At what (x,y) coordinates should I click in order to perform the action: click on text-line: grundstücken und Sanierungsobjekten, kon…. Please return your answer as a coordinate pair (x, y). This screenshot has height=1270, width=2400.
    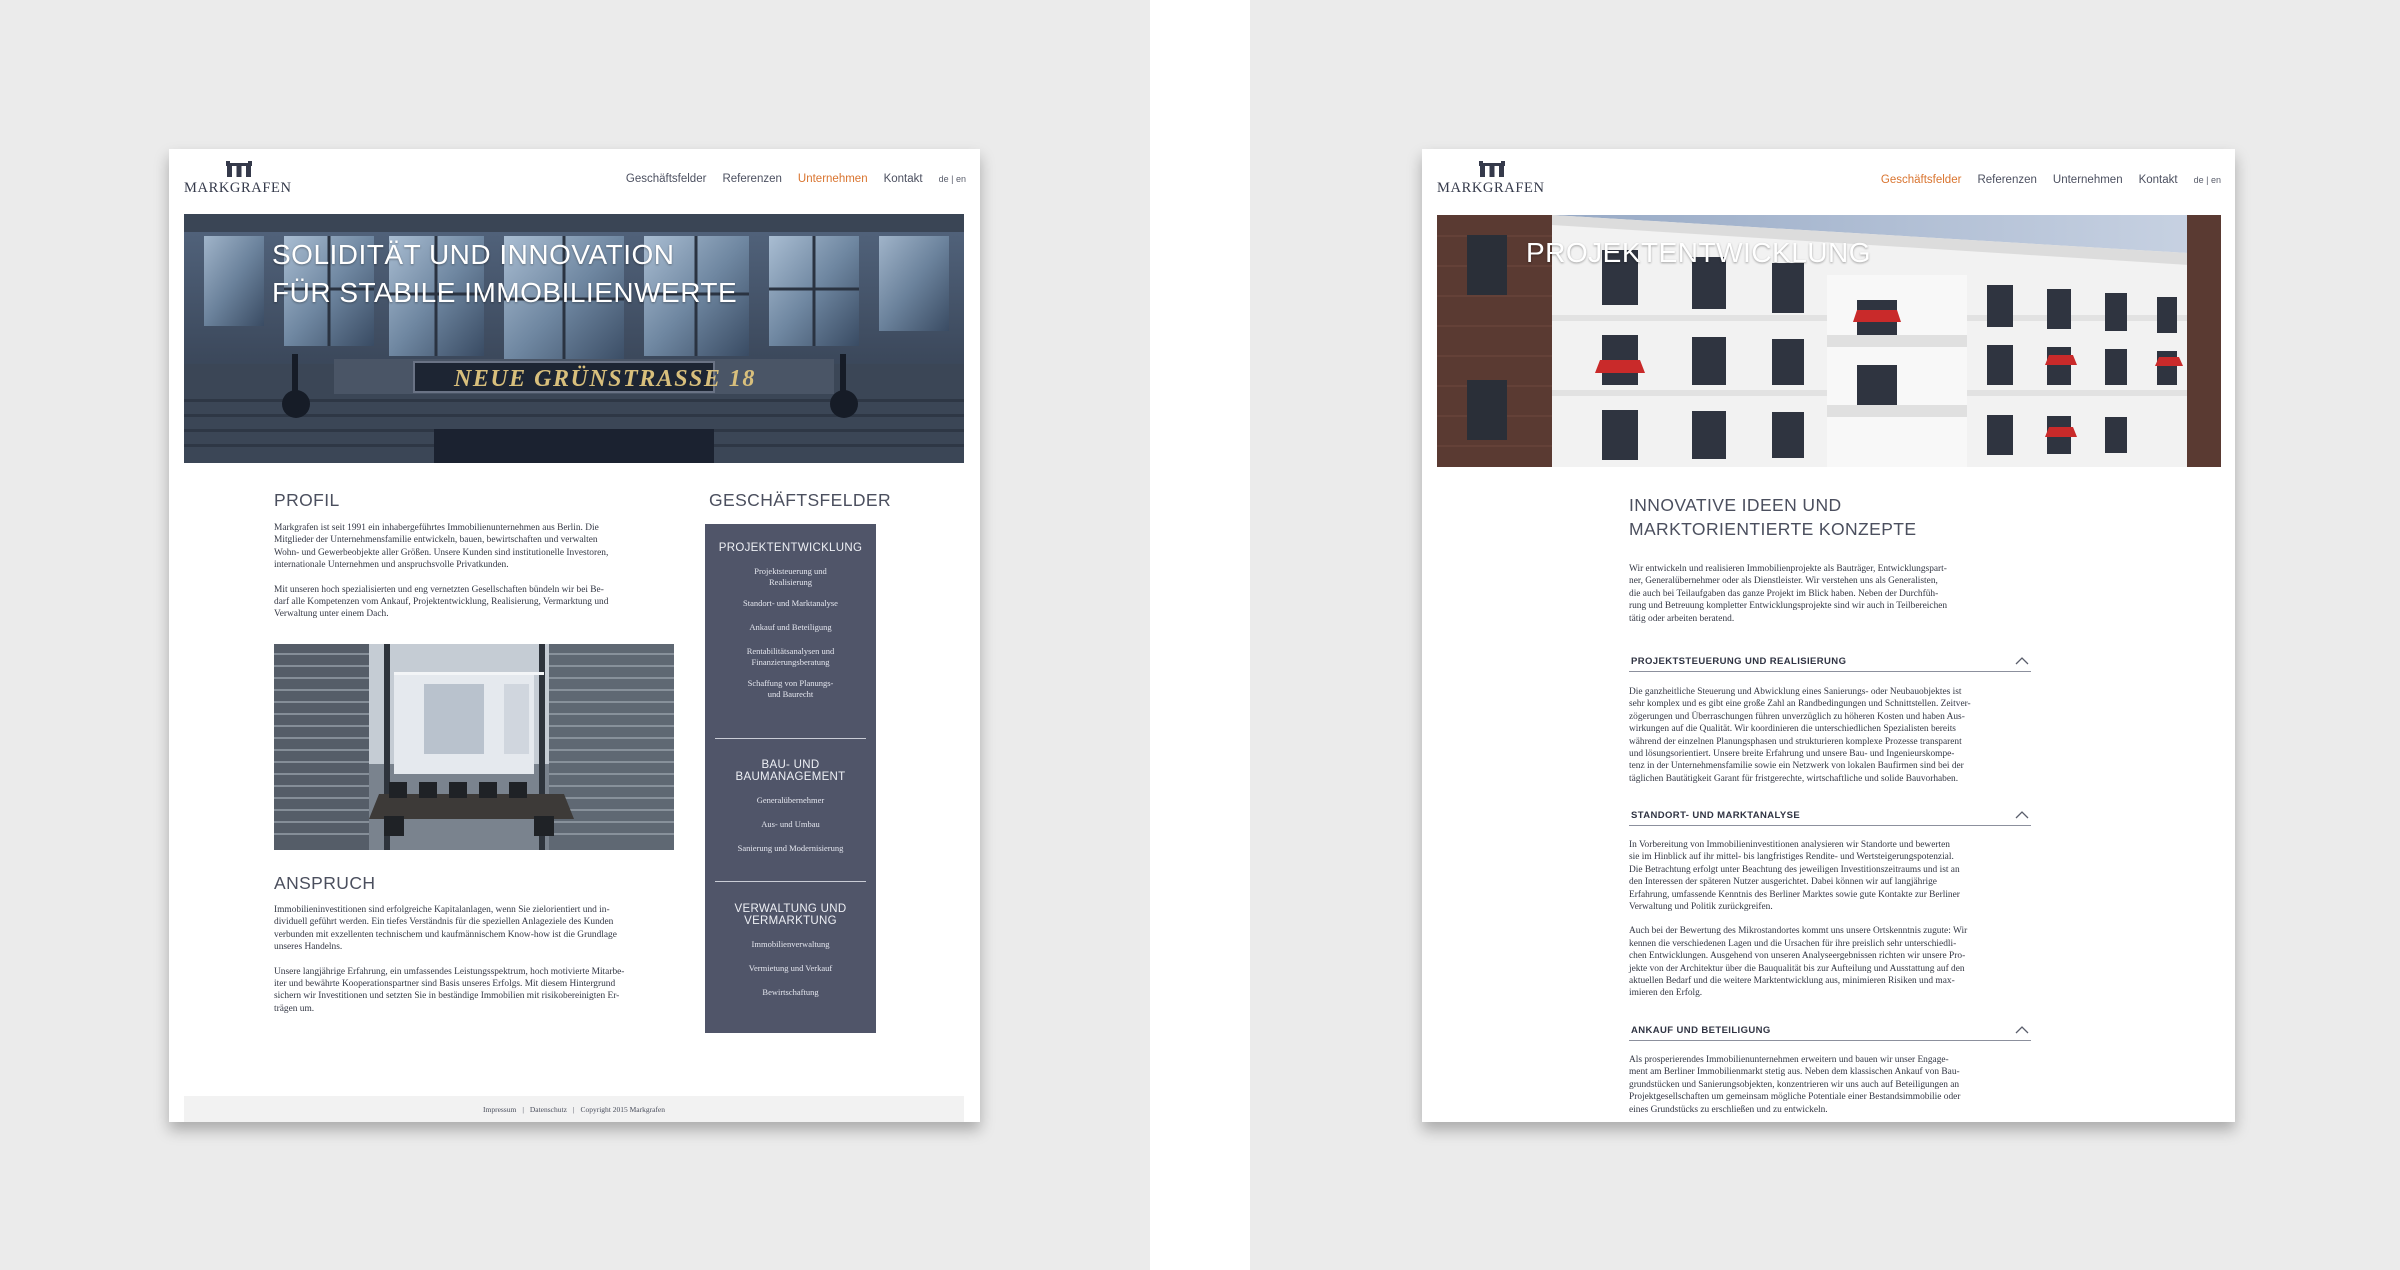
    Looking at the image, I should click on (1794, 1084).